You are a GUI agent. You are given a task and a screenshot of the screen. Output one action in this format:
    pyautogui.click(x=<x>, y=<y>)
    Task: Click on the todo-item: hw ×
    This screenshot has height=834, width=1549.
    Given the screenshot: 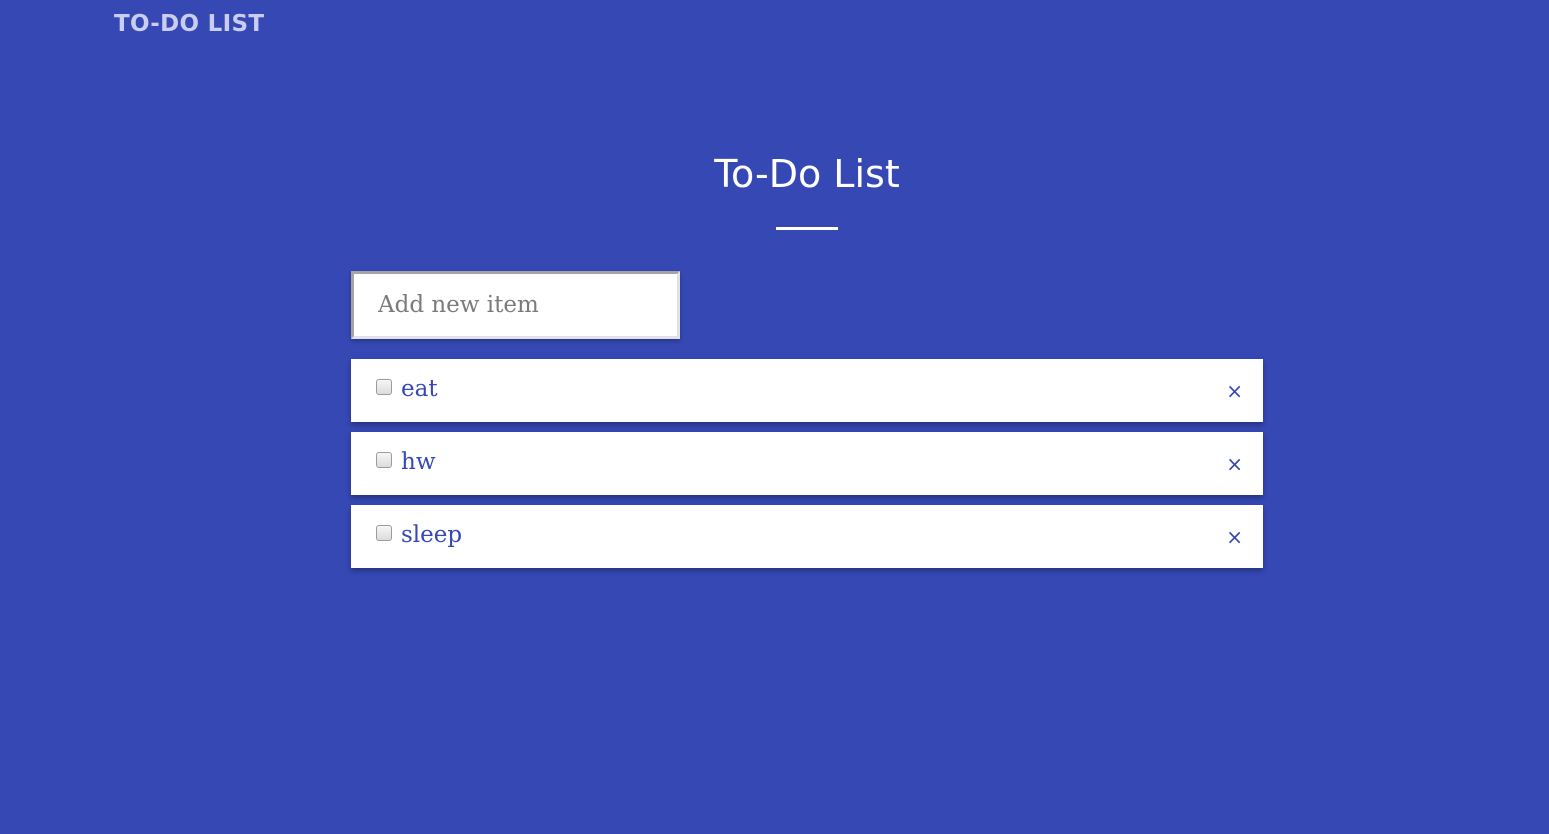 What is the action you would take?
    pyautogui.click(x=807, y=463)
    